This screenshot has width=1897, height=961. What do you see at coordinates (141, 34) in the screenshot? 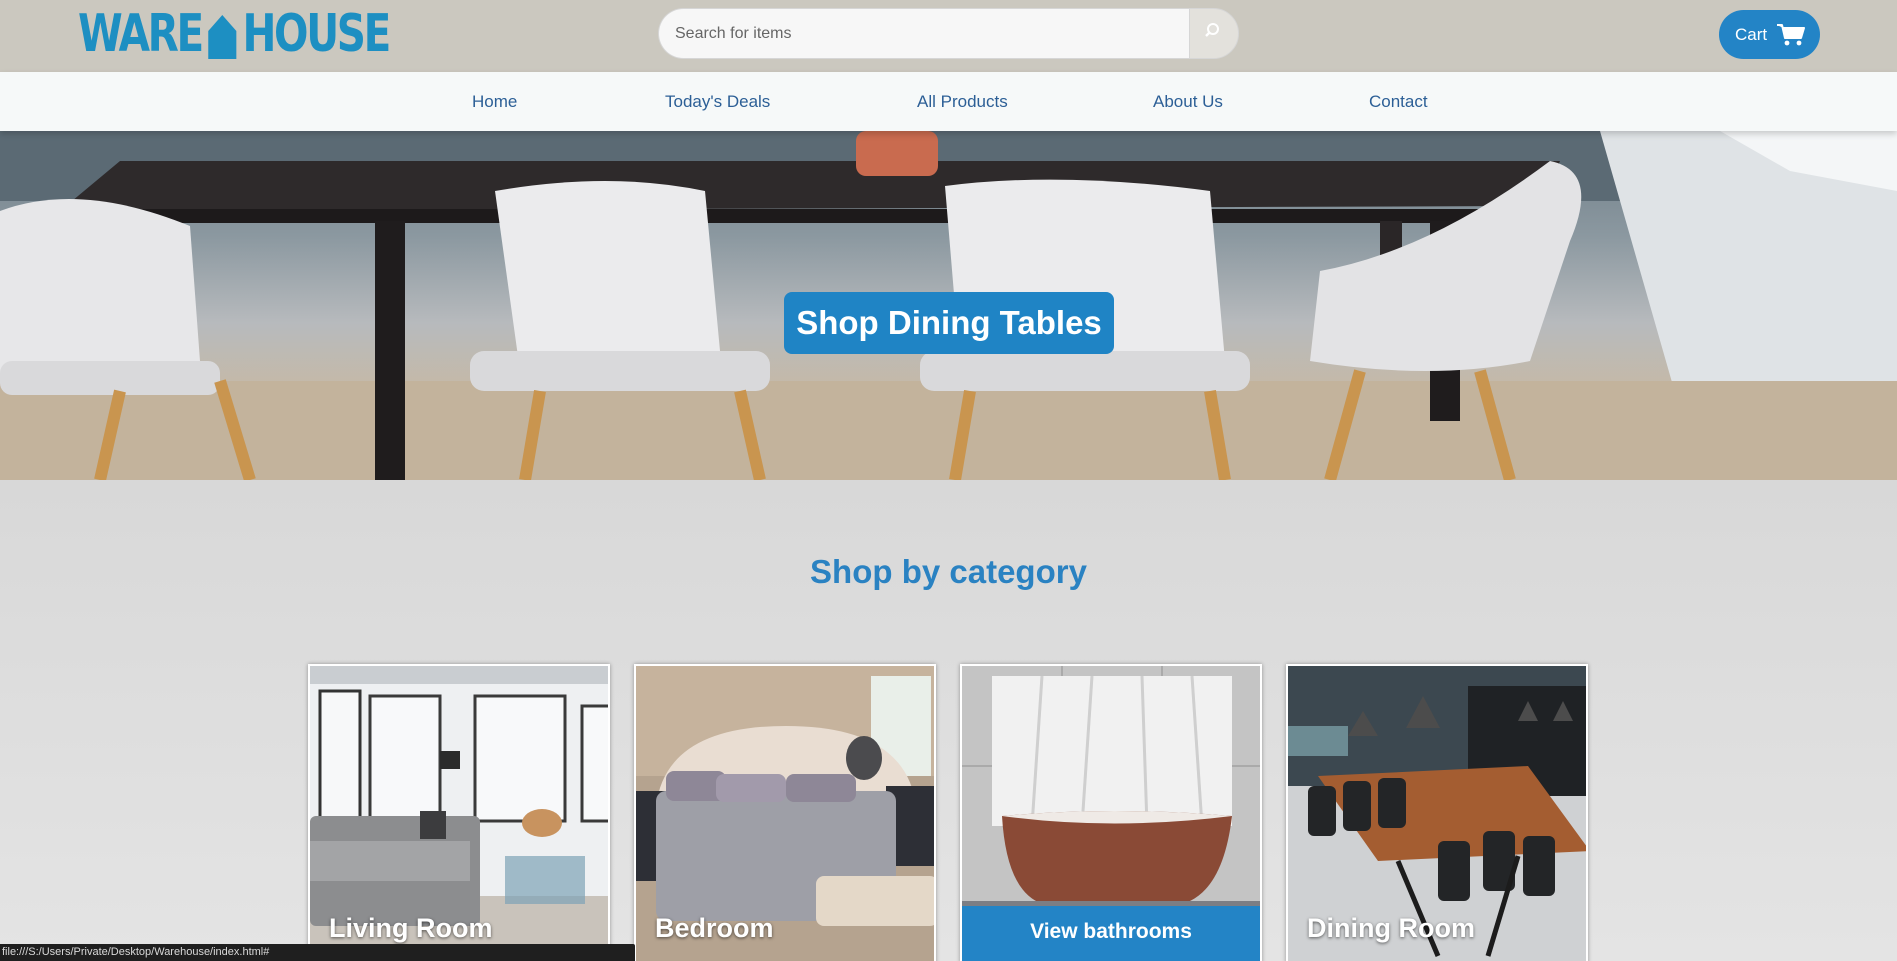
I see `logo-text-ware: WARE` at bounding box center [141, 34].